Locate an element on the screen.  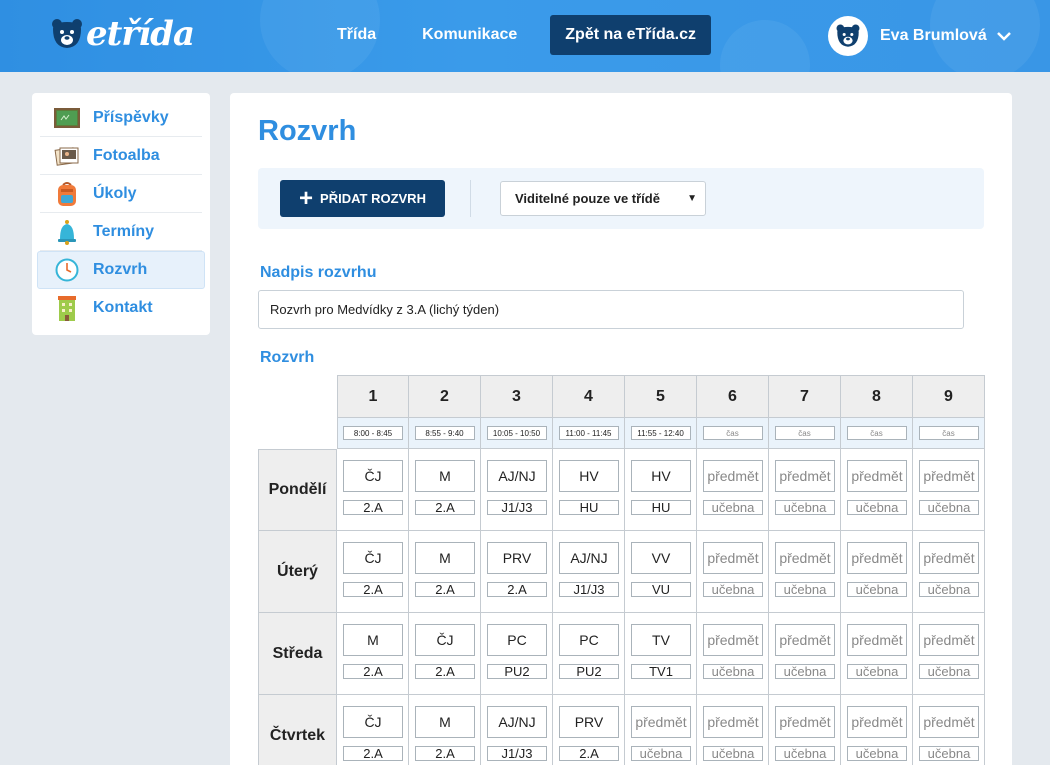
sidebar-item-ukoly: Úkoly is located at coordinates (121, 194).